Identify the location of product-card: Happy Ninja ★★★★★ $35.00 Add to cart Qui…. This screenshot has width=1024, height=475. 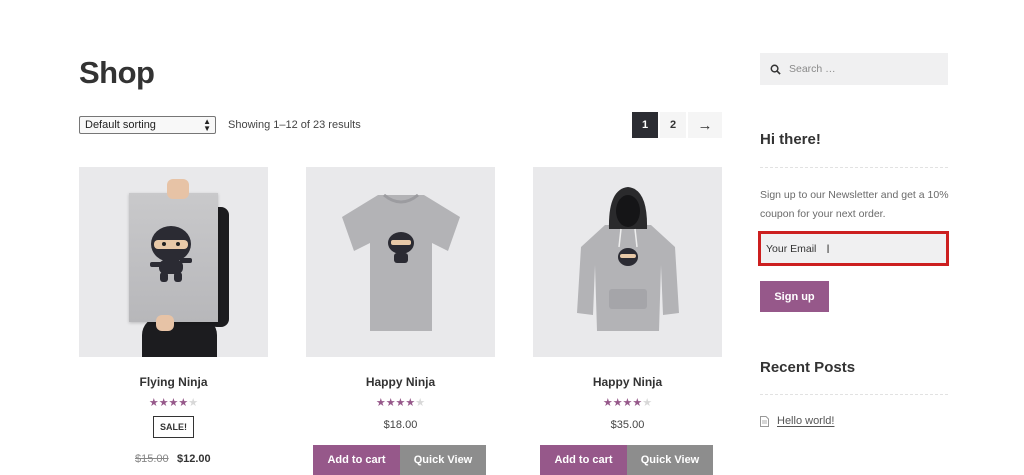
(627, 321).